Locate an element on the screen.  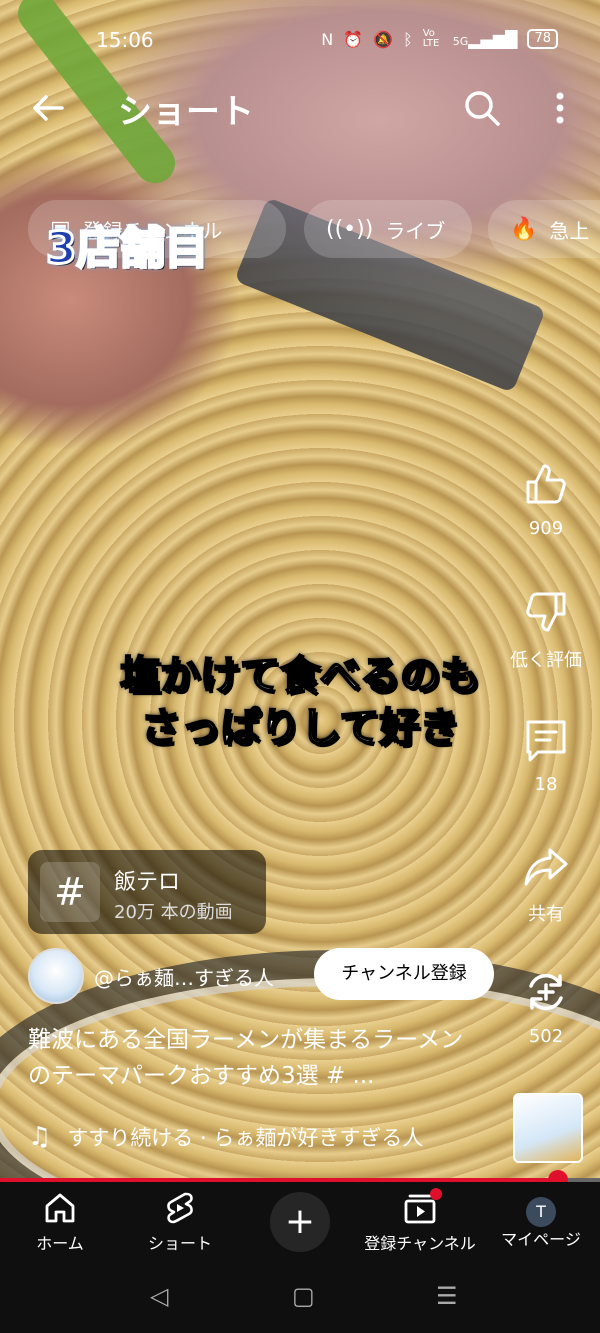
back-button is located at coordinates (48, 108).